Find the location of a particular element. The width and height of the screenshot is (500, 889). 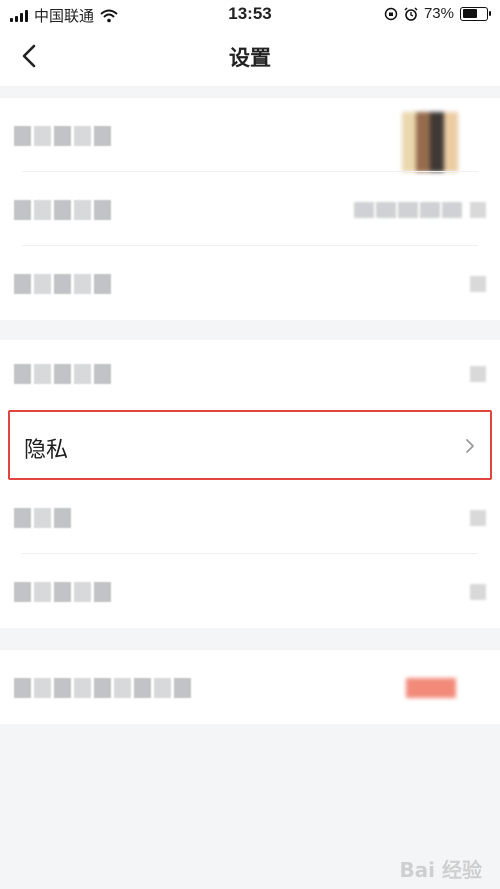

page-title: 设置 is located at coordinates (250, 58).